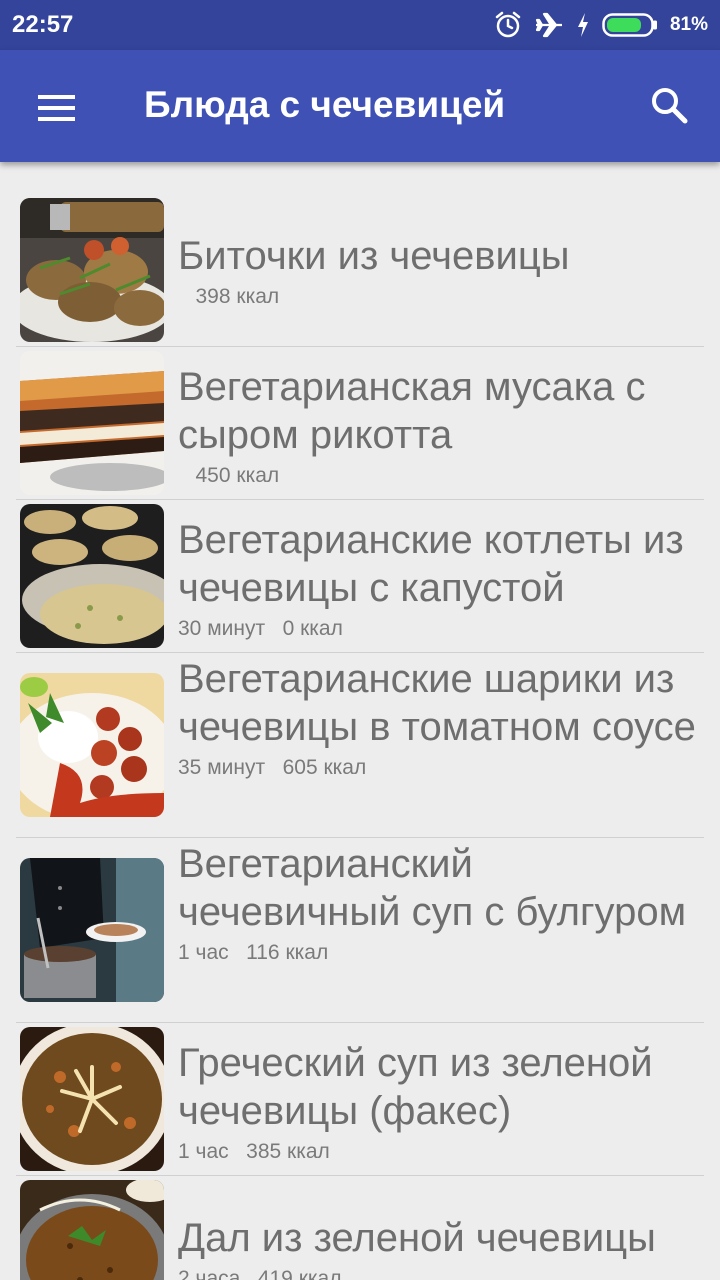 The image size is (720, 1280). I want to click on recipe-meta: 1 час 116 ккал, so click(253, 952).